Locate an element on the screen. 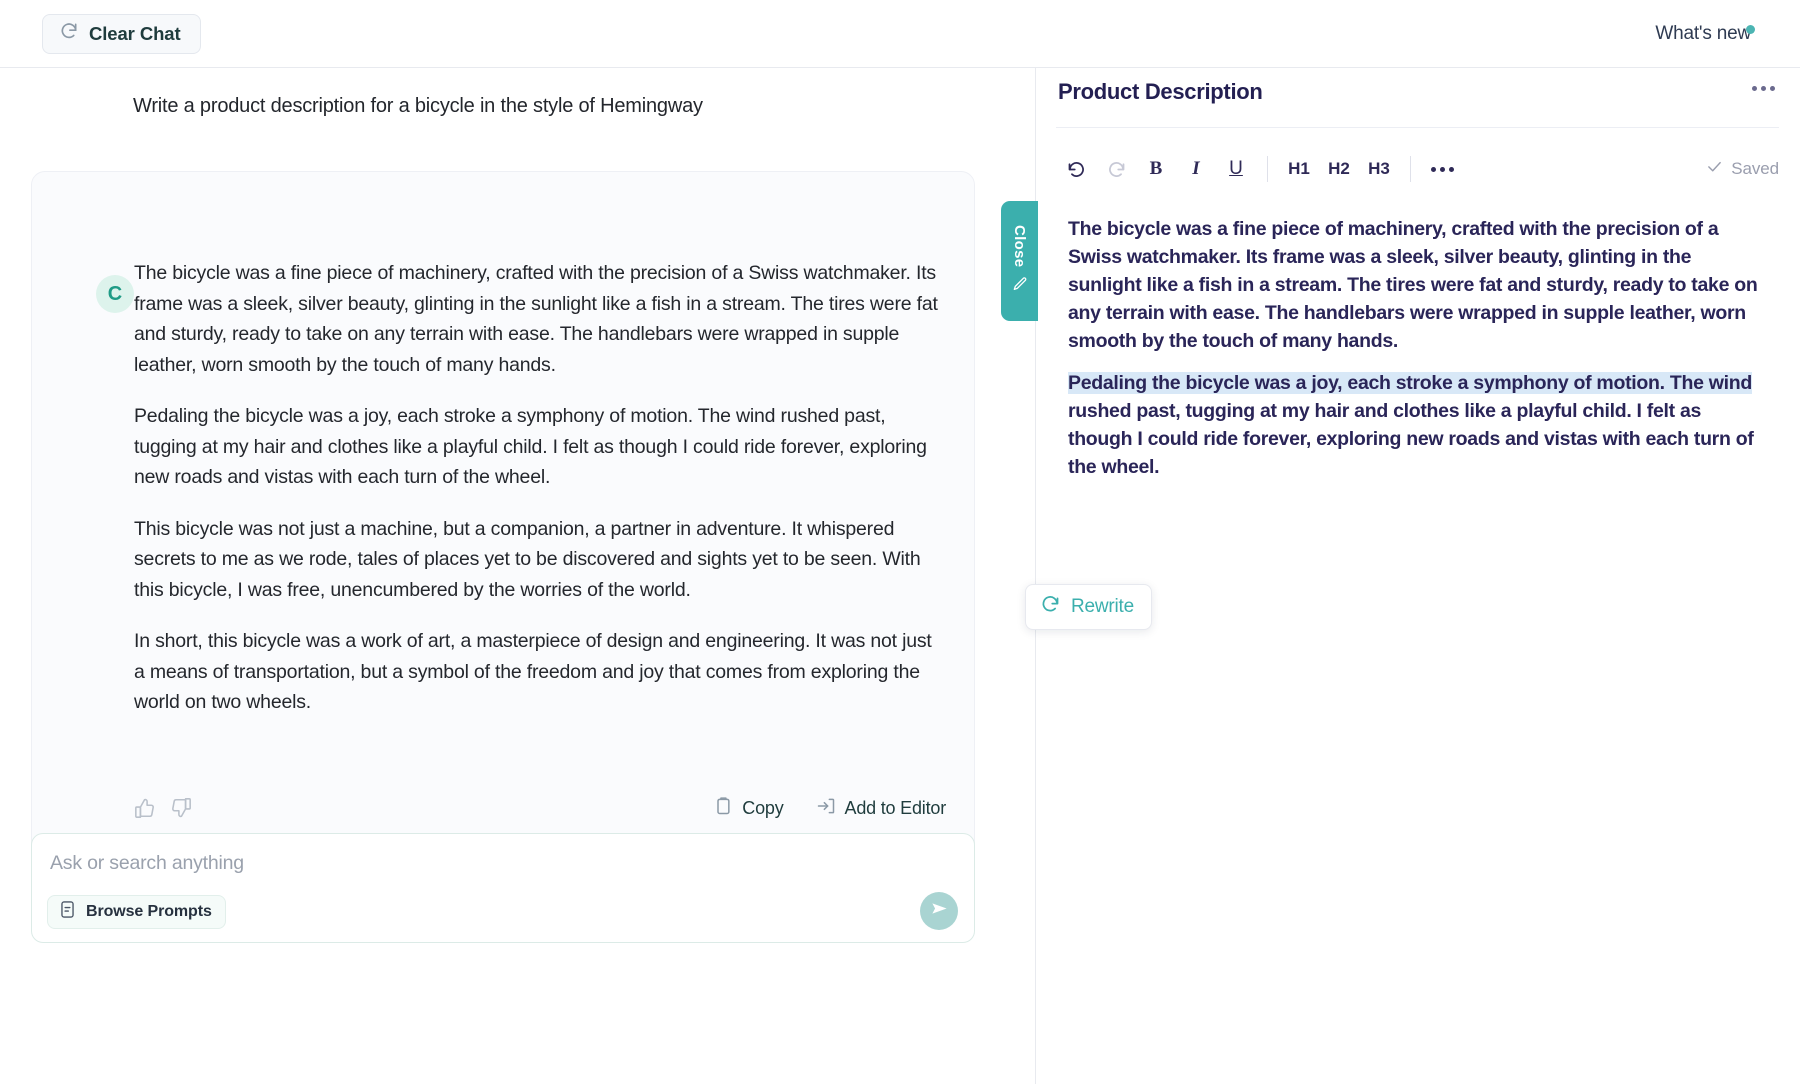 The width and height of the screenshot is (1800, 1084). save-status: Saved is located at coordinates (1742, 169).